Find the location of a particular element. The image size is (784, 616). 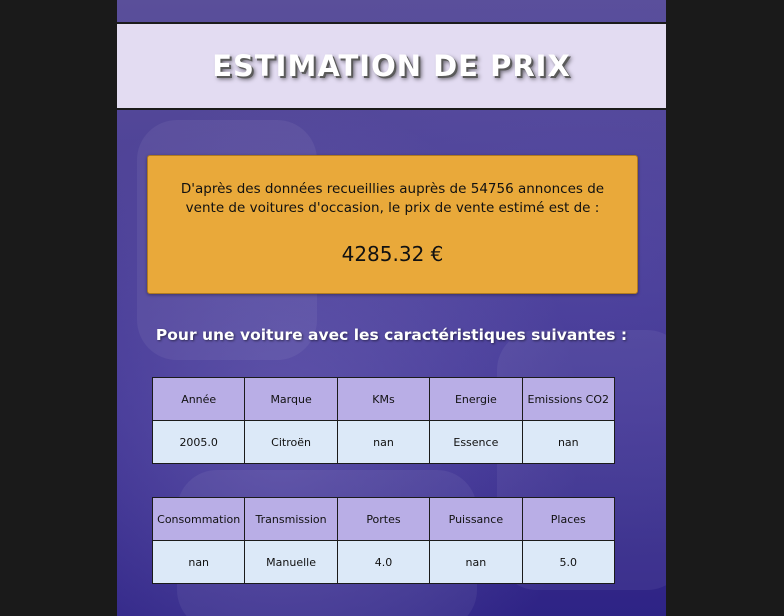

table-cell: 2005.0 is located at coordinates (198, 442).